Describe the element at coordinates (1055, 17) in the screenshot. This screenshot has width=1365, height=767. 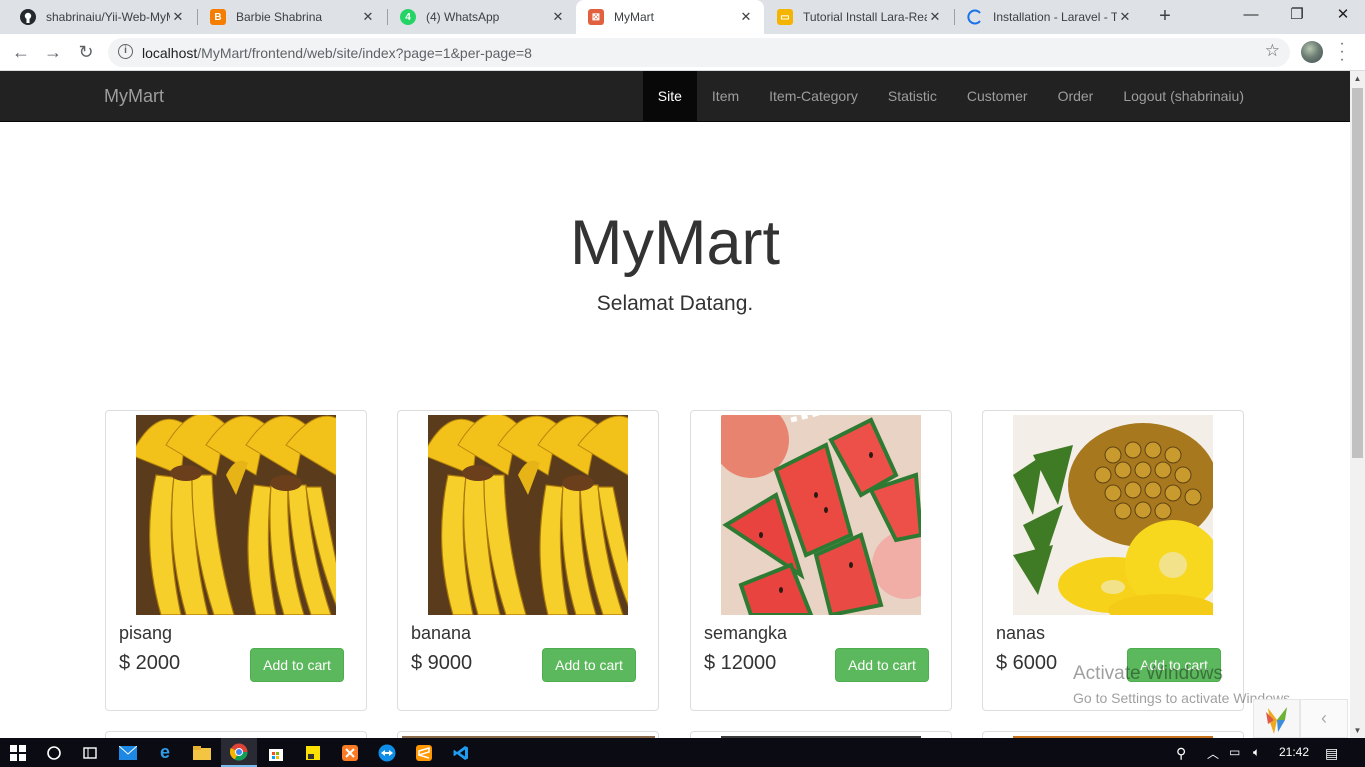
I see `tab-title: Installation - Laravel - T` at that location.